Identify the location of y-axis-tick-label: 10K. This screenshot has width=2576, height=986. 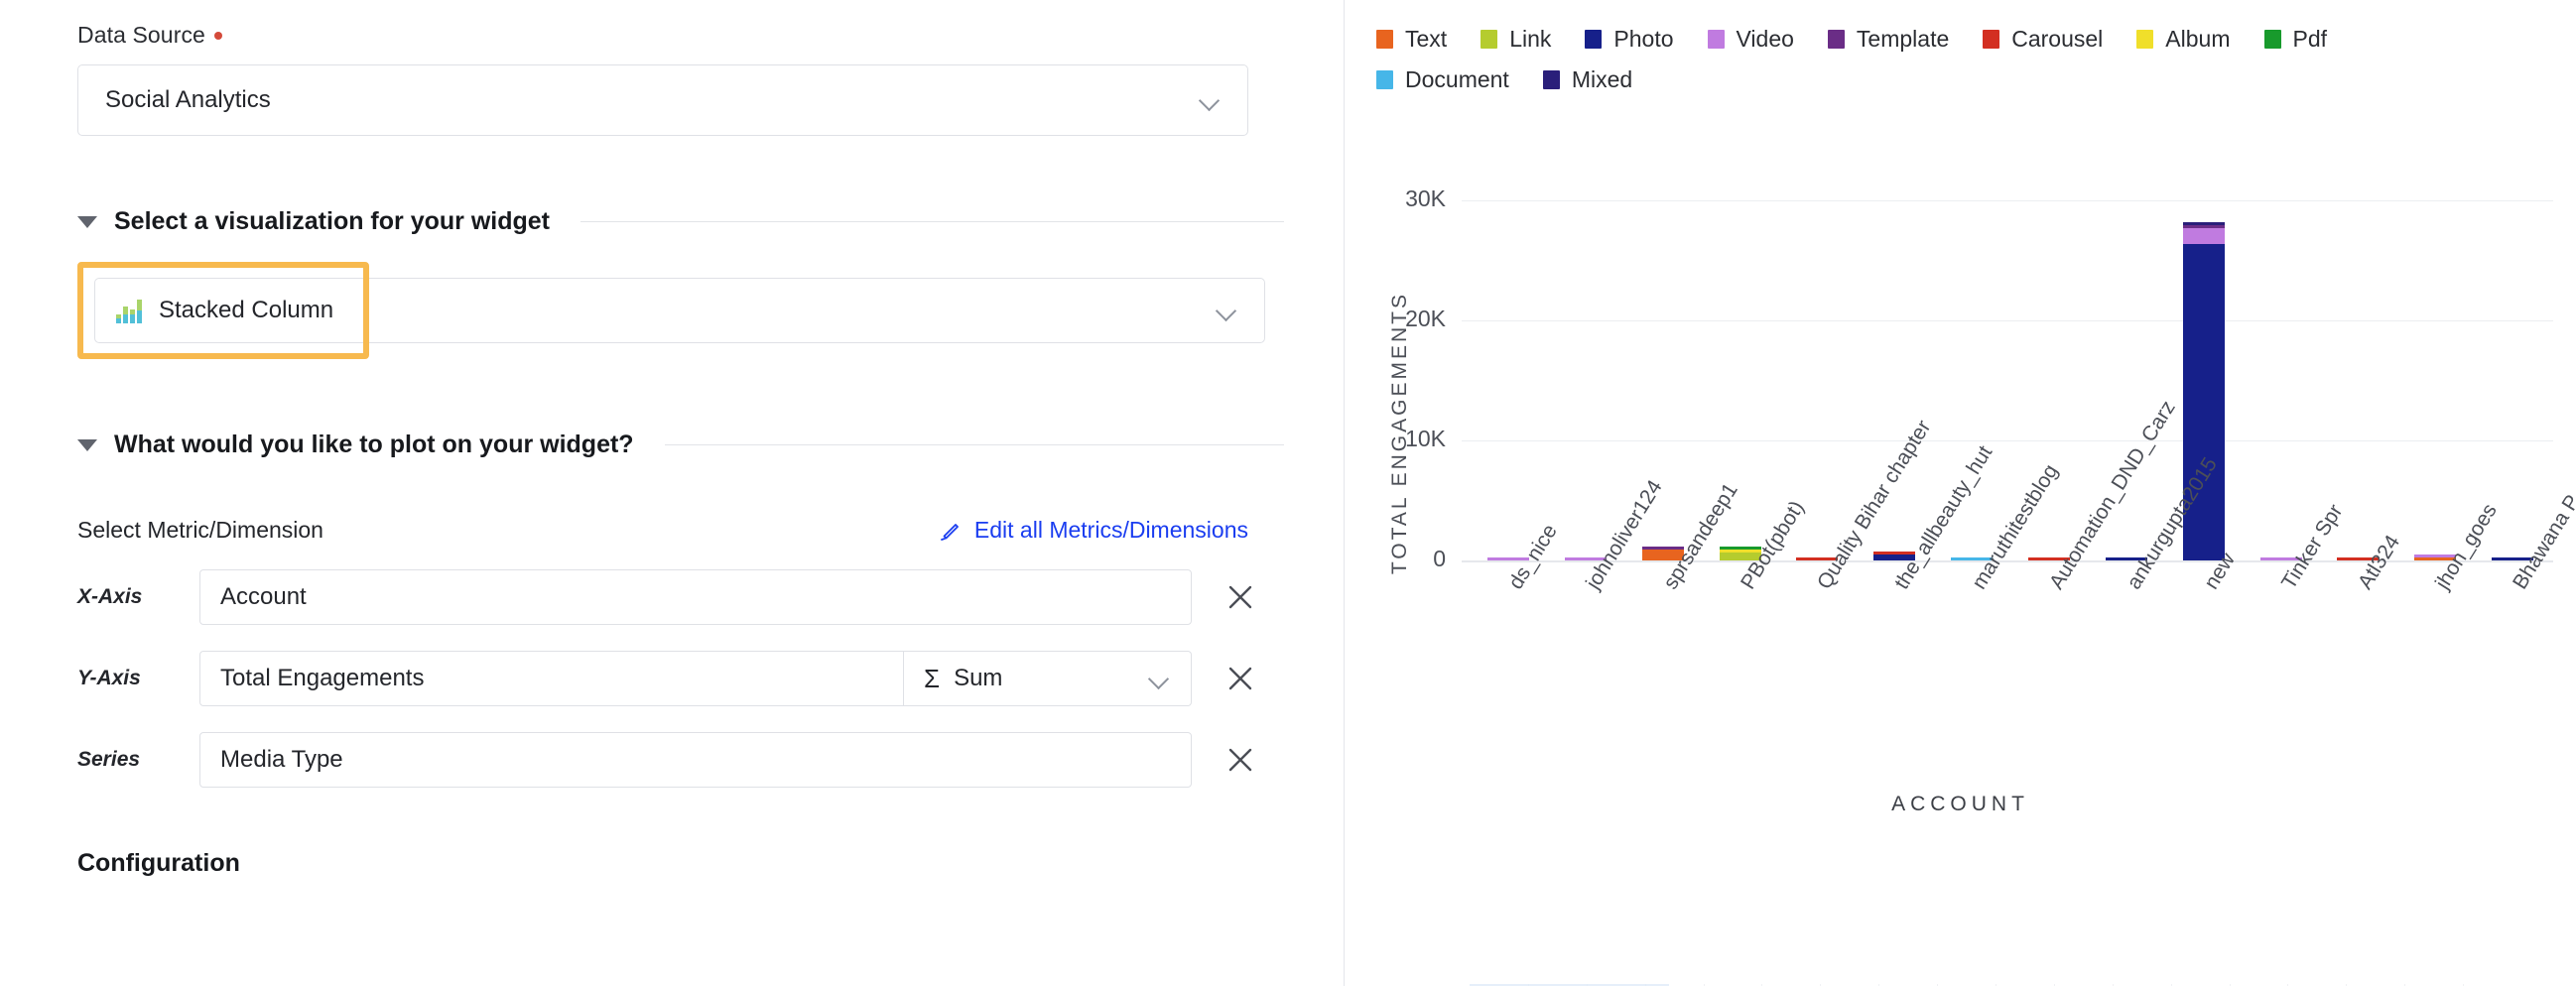
(1426, 438).